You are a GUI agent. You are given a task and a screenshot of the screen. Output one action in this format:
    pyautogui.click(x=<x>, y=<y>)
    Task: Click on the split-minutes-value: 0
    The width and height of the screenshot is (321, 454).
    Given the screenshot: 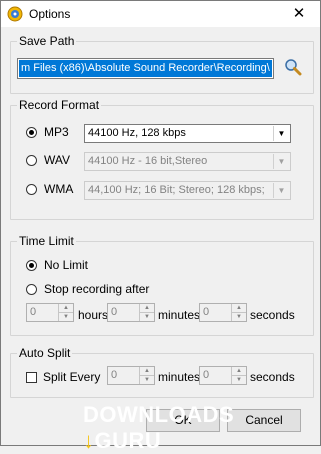 What is the action you would take?
    pyautogui.click(x=114, y=375)
    